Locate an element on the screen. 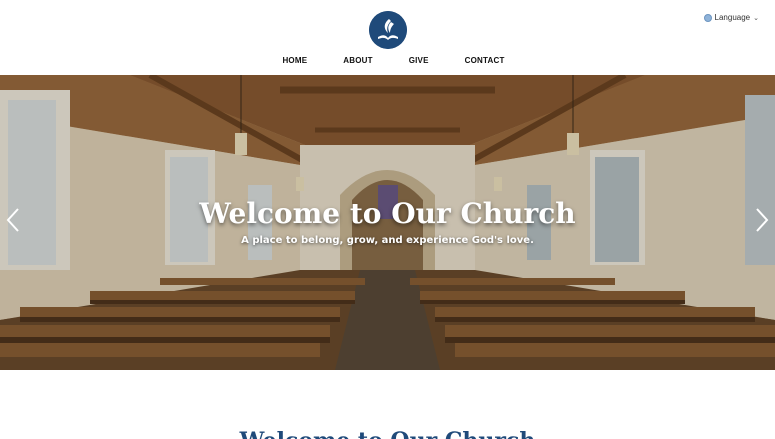 This screenshot has width=775, height=439. chevron-left-icon is located at coordinates (12, 220).